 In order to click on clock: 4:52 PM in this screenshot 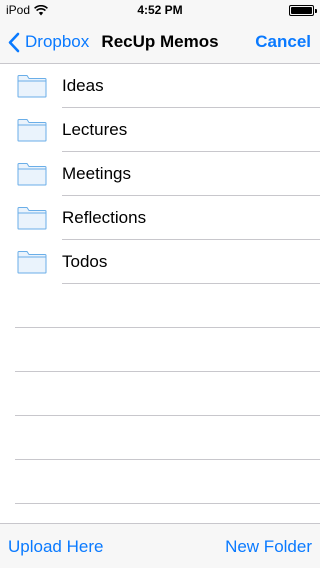, I will do `click(160, 10)`.